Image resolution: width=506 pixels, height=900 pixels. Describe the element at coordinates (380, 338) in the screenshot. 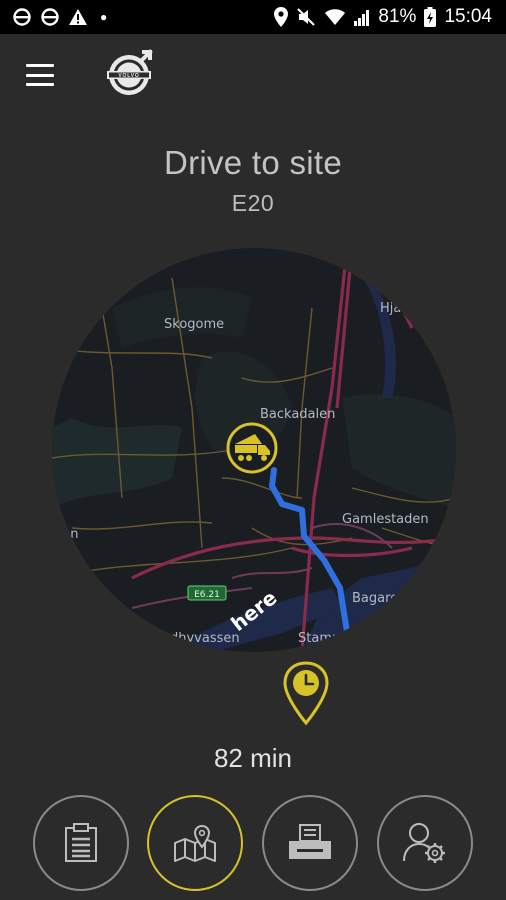

I see `map-water` at that location.